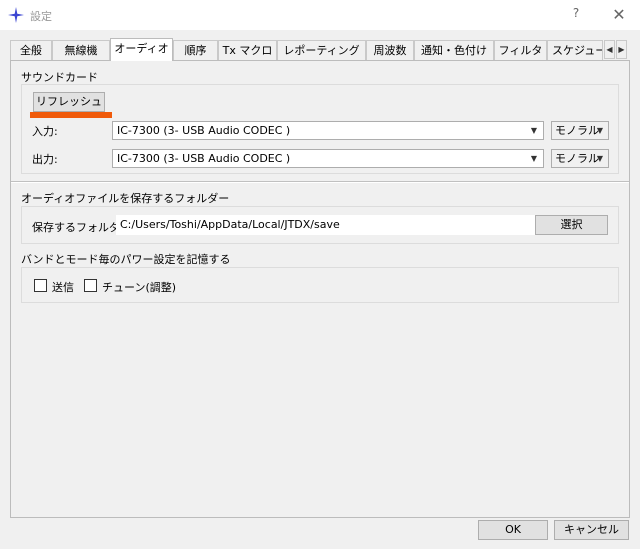 The image size is (640, 549). What do you see at coordinates (619, 15) in the screenshot?
I see `close-button: ✕` at bounding box center [619, 15].